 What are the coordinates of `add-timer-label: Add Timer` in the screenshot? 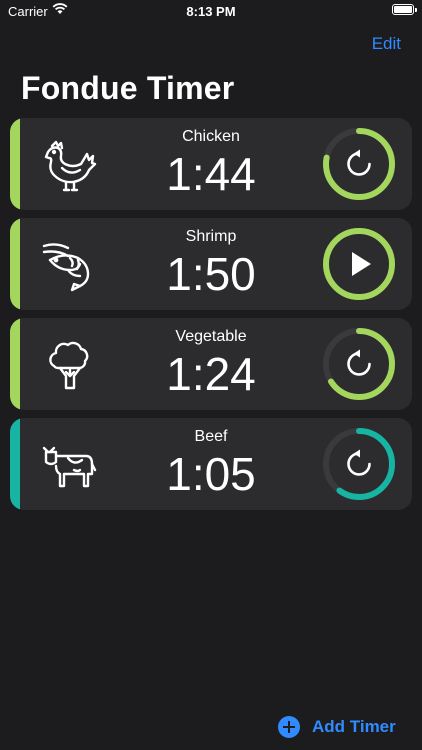 It's located at (354, 726).